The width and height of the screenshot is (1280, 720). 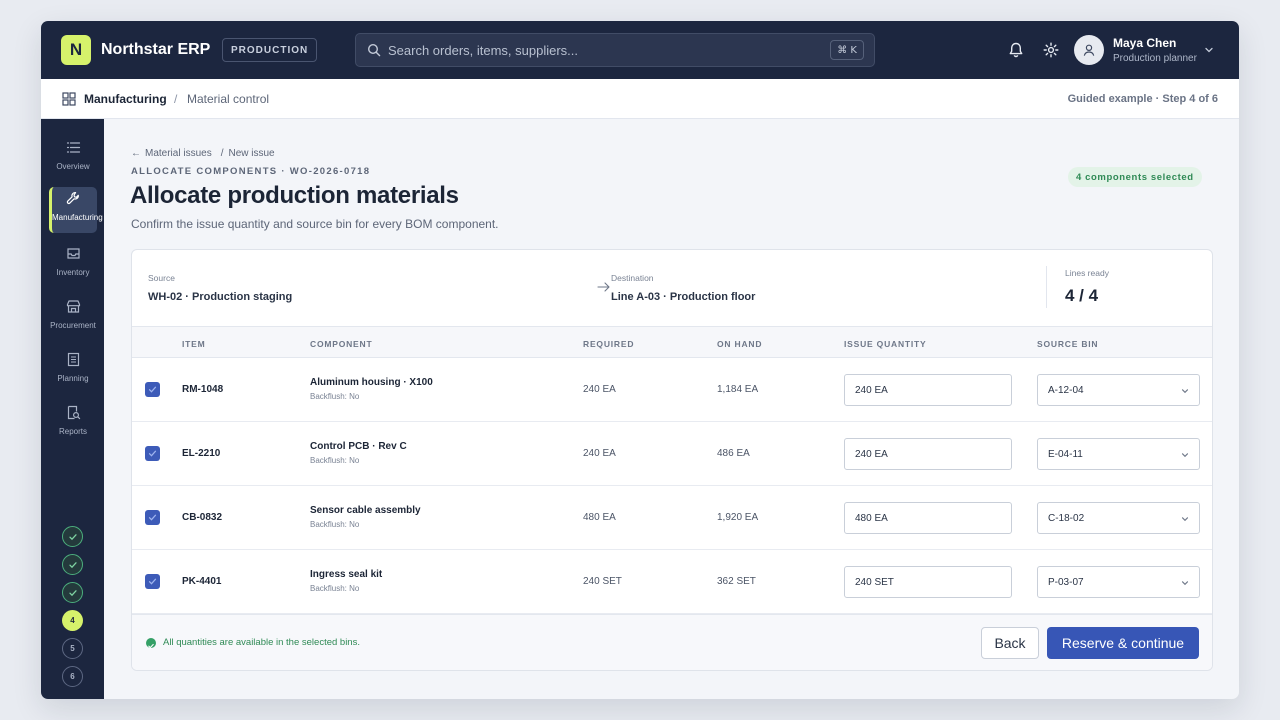 What do you see at coordinates (365, 510) in the screenshot?
I see `component-name: Sensor cable assembly` at bounding box center [365, 510].